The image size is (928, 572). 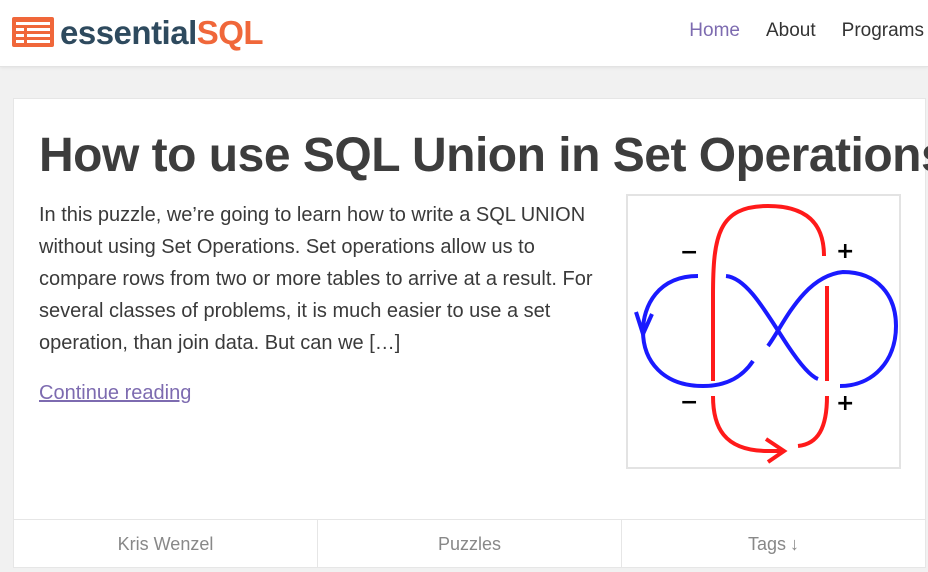 I want to click on nav-home: Home, so click(x=714, y=31).